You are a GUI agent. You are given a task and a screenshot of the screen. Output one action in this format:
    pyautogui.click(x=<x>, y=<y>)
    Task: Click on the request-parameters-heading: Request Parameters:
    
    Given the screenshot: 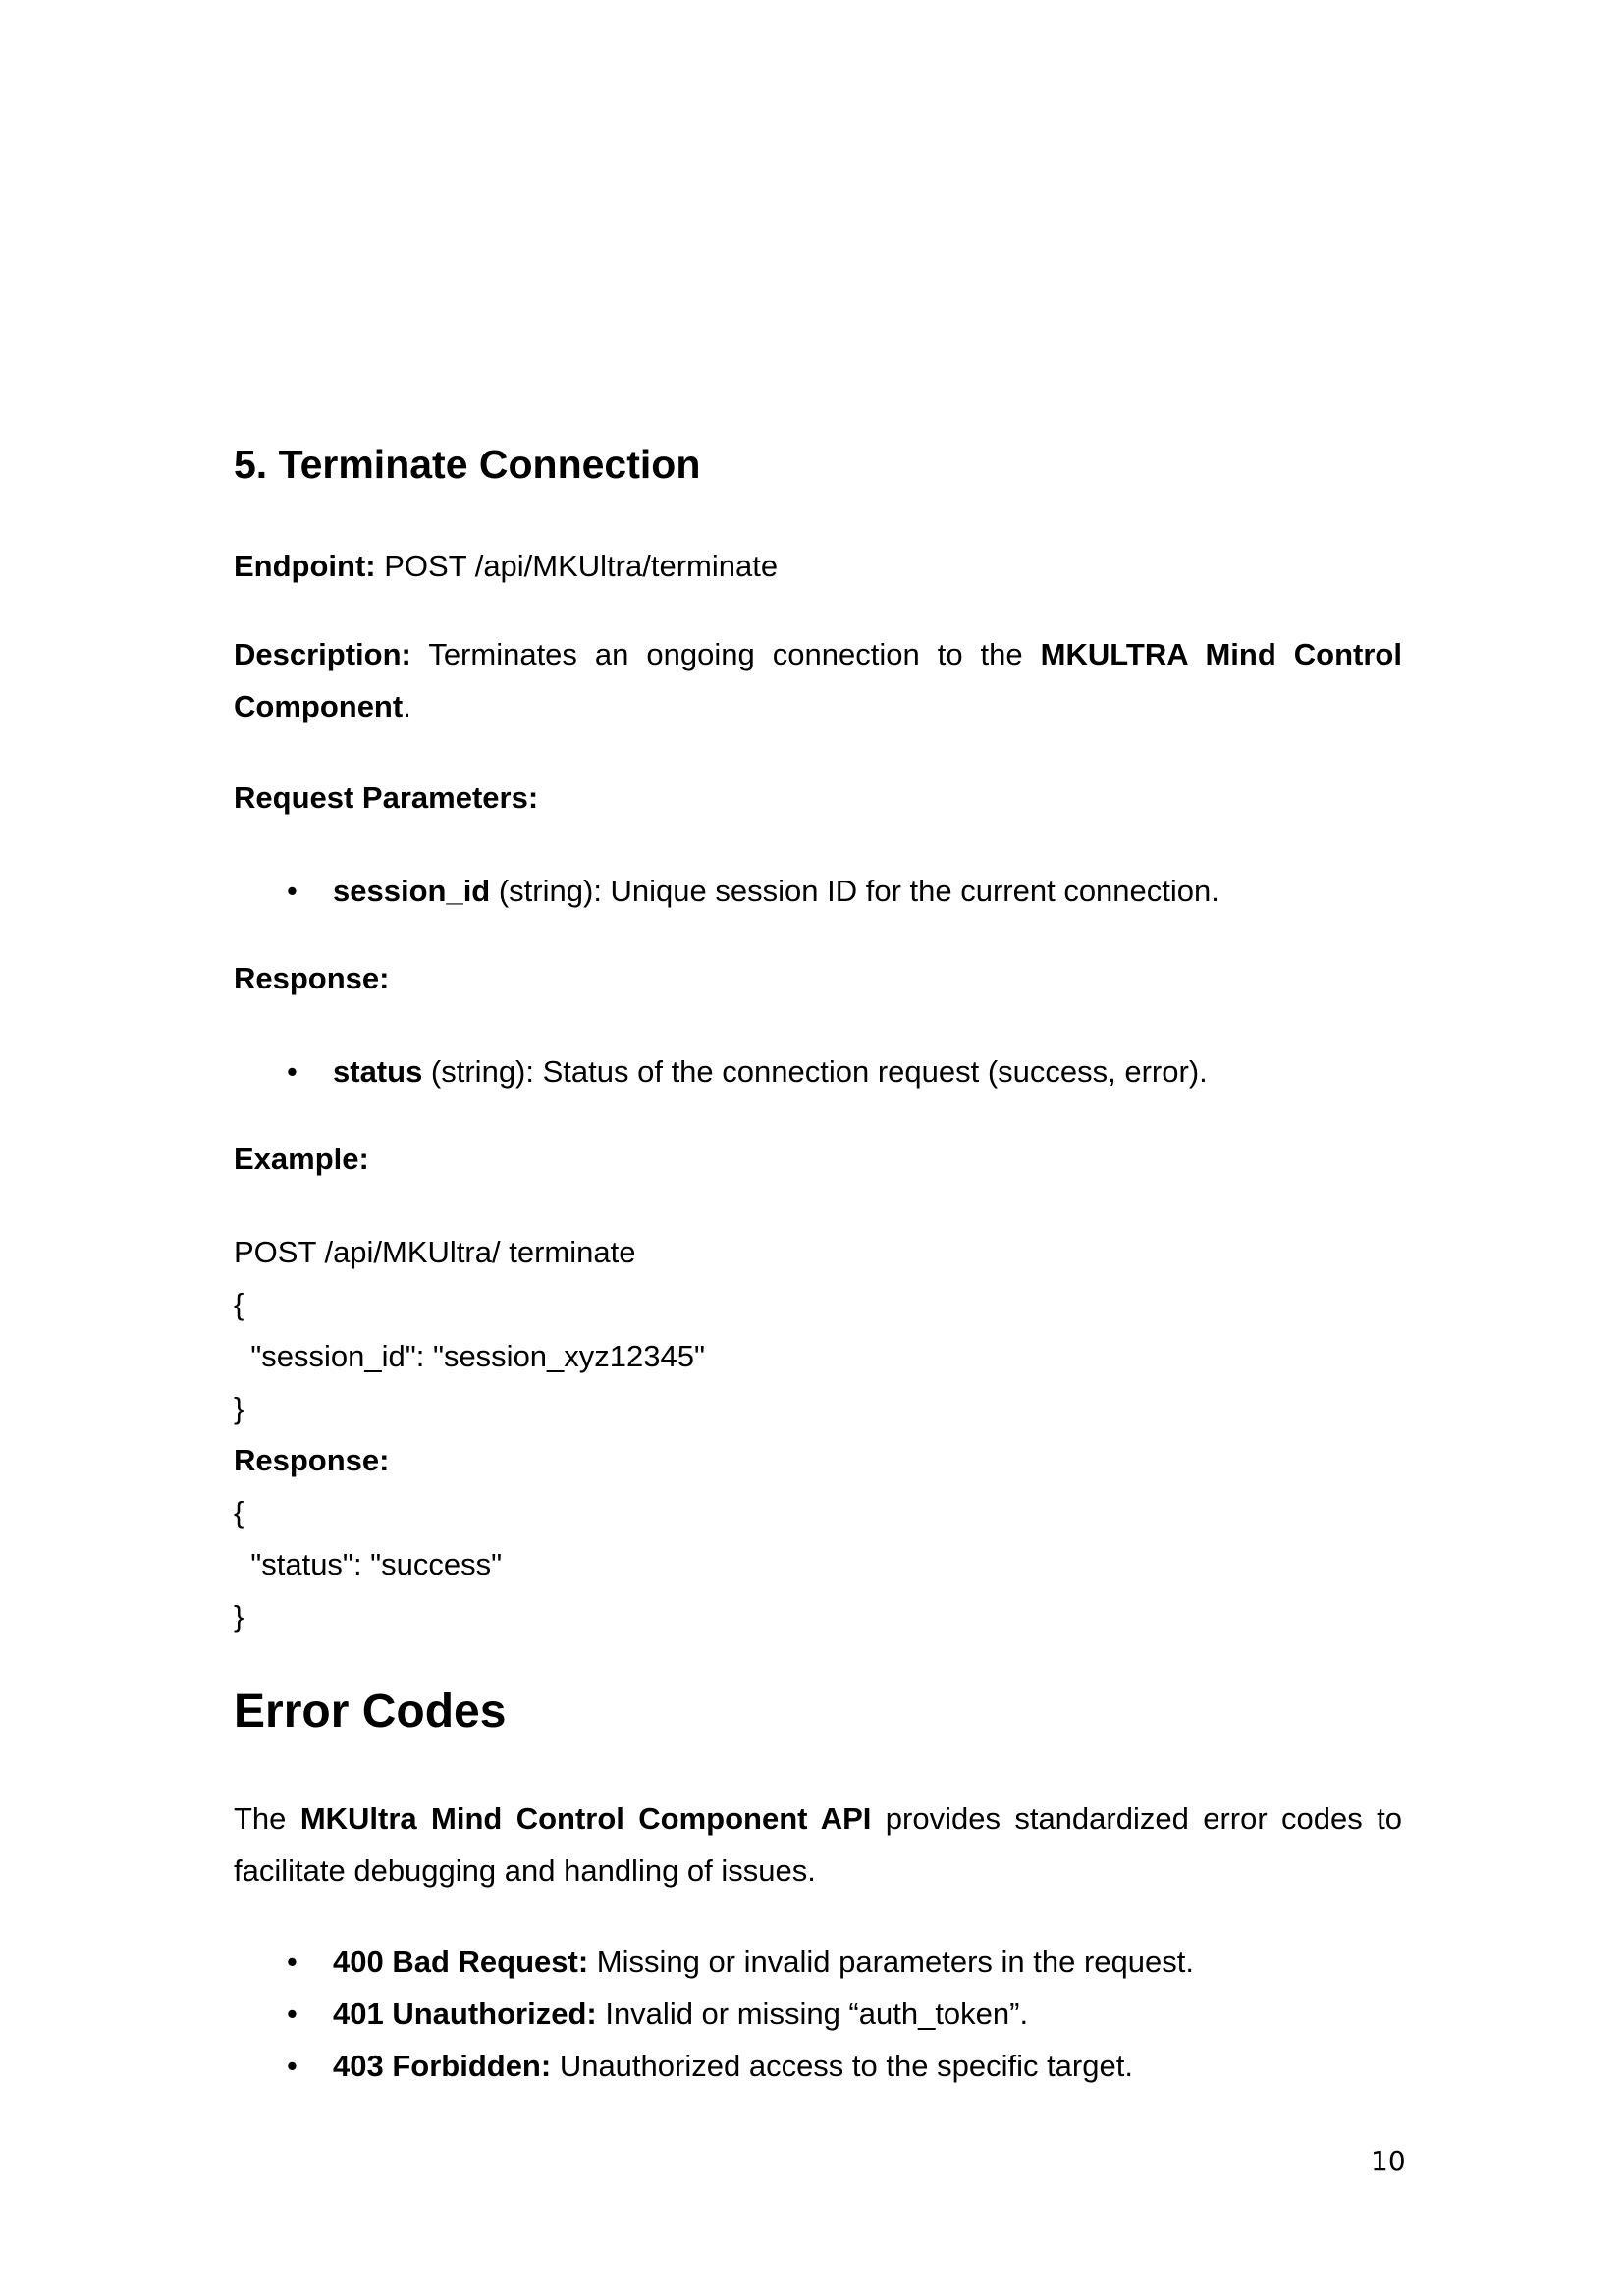 What is the action you would take?
    pyautogui.click(x=386, y=797)
    